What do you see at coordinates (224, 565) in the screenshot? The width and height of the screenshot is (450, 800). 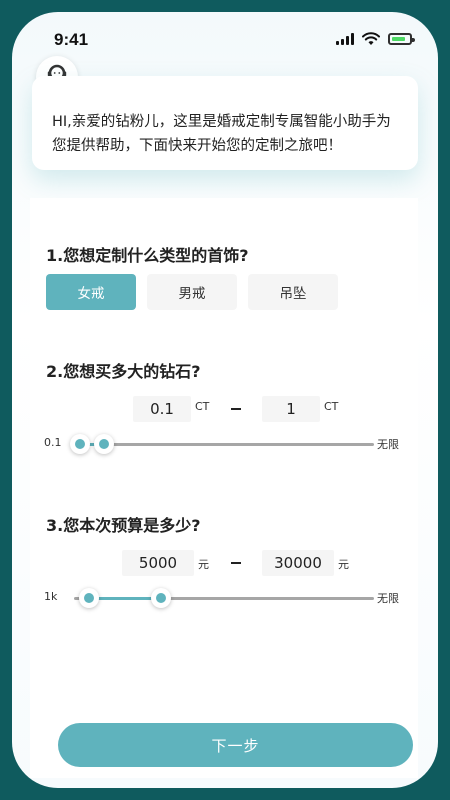 I see `budget-range: 5000 元 30000 元` at bounding box center [224, 565].